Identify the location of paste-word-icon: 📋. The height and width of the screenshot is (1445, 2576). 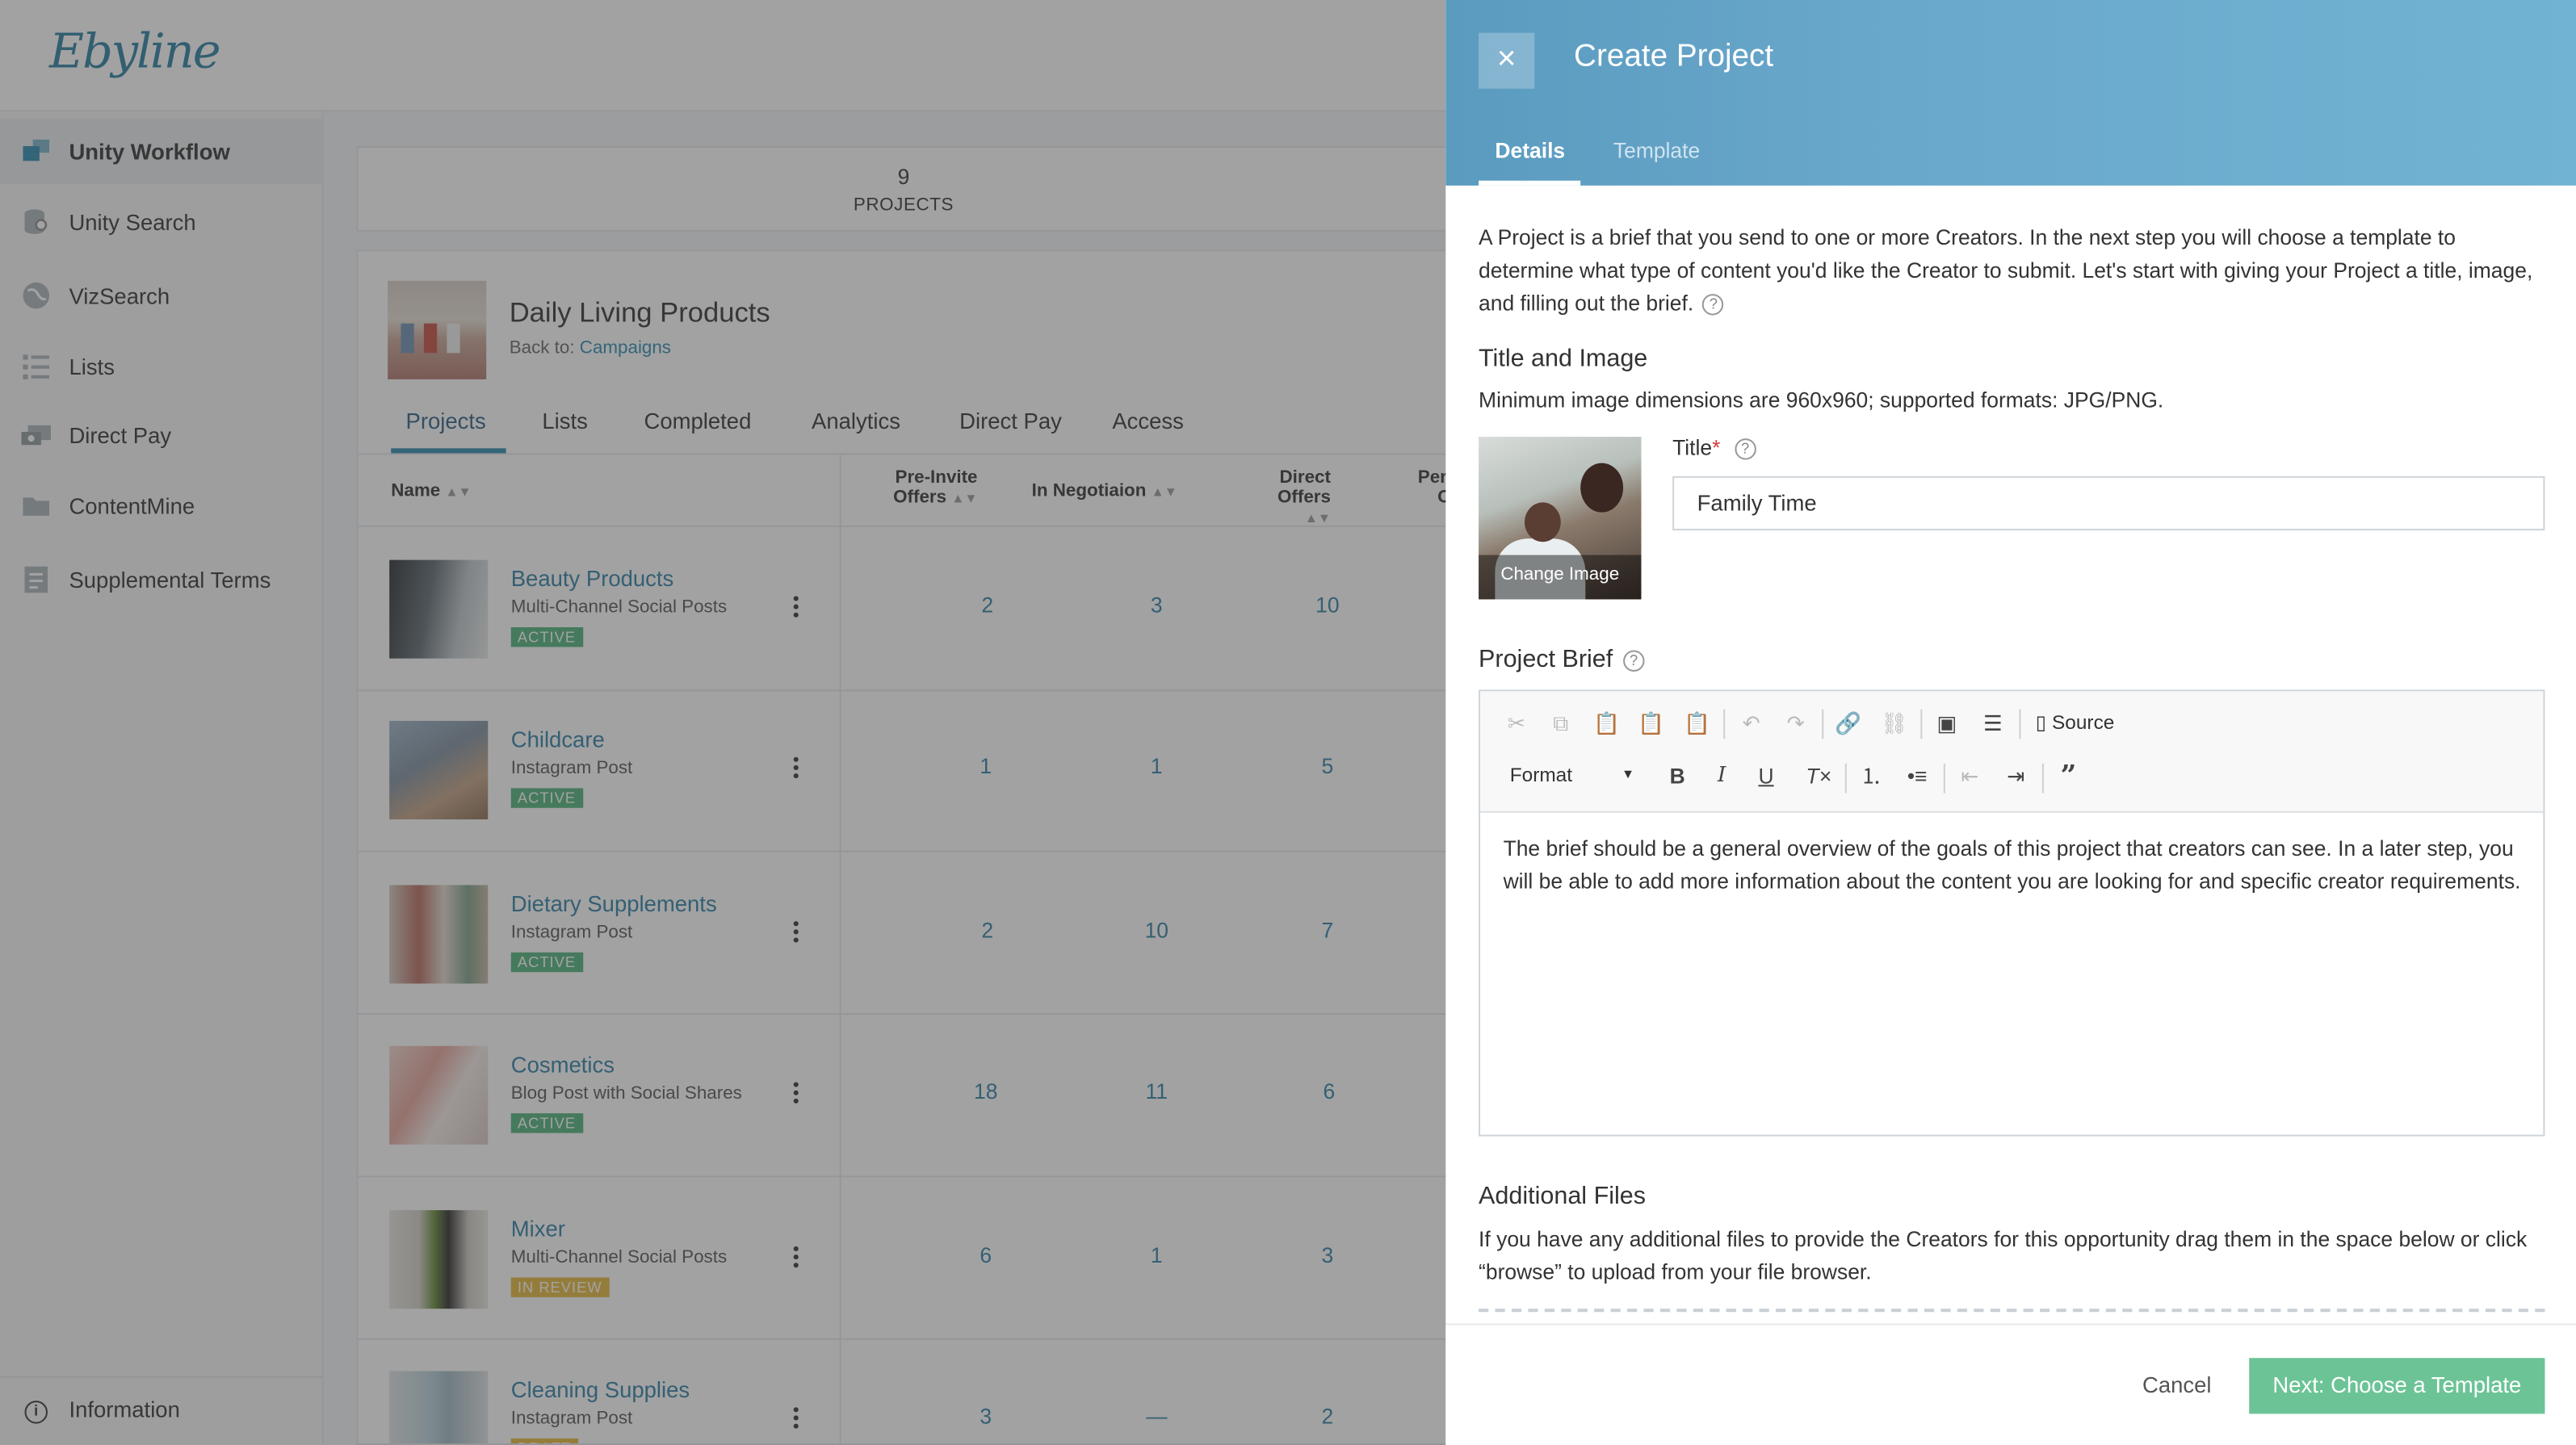
(1697, 724).